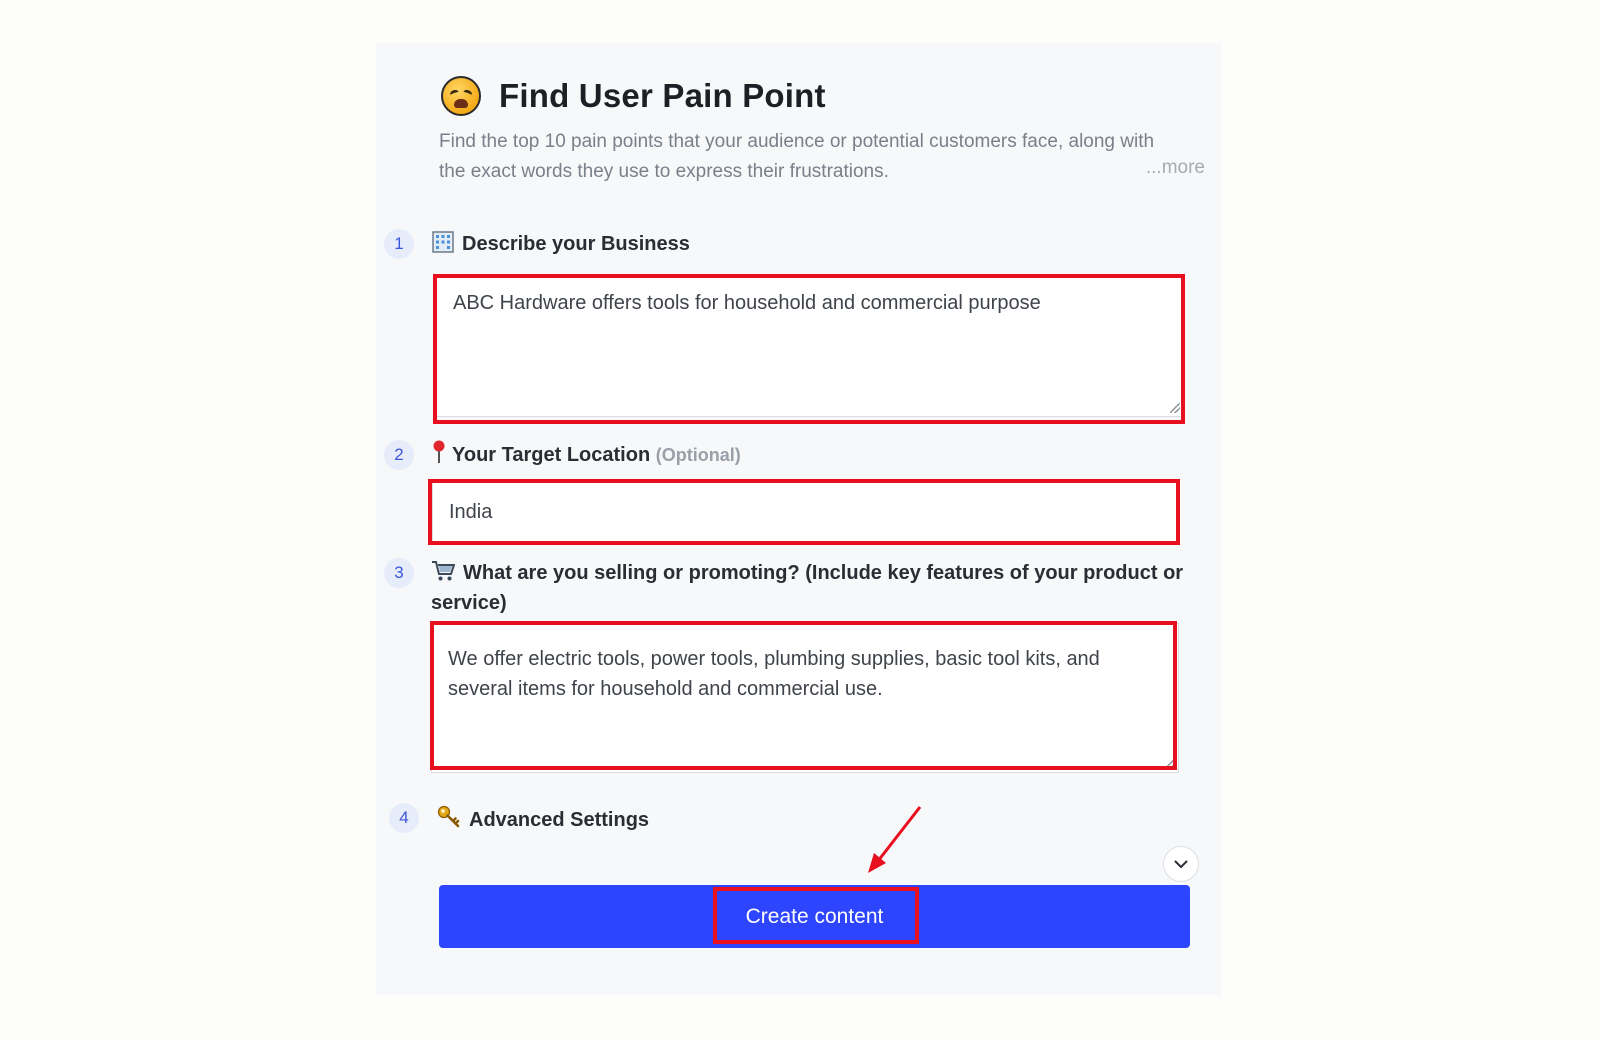  What do you see at coordinates (806, 512) in the screenshot?
I see `target-location-input: India` at bounding box center [806, 512].